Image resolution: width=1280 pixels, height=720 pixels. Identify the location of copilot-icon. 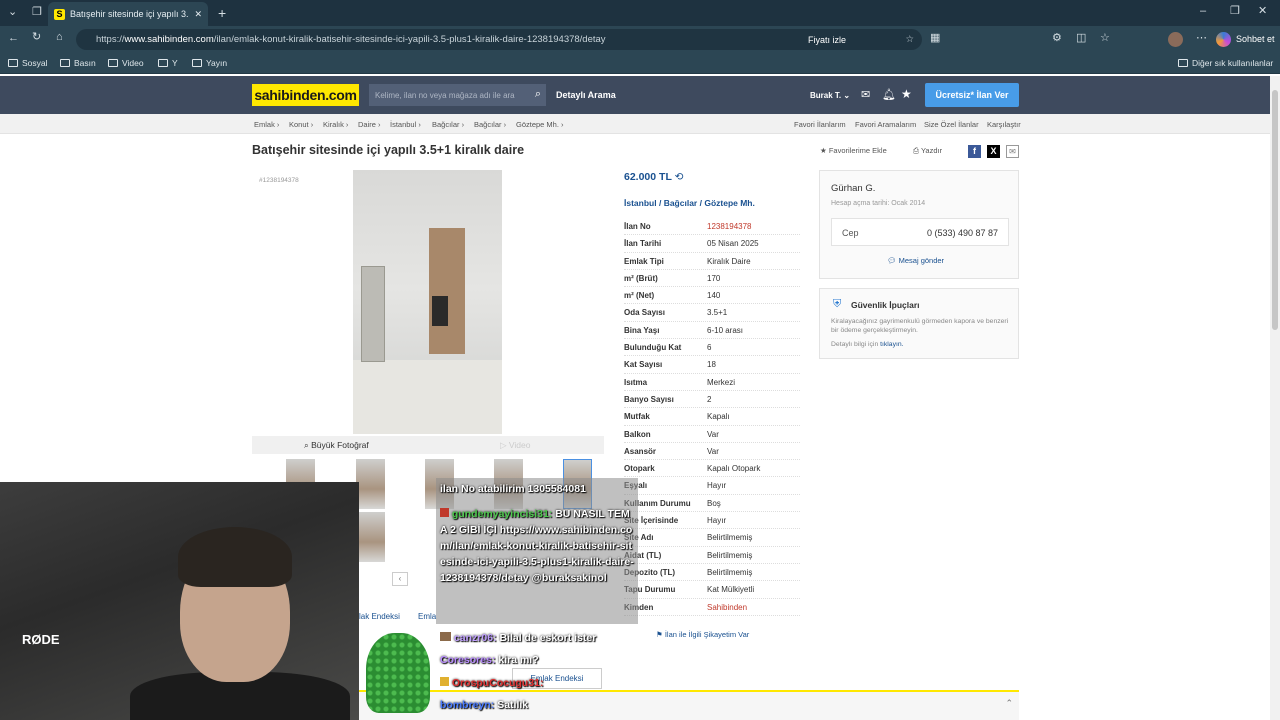
(1223, 39).